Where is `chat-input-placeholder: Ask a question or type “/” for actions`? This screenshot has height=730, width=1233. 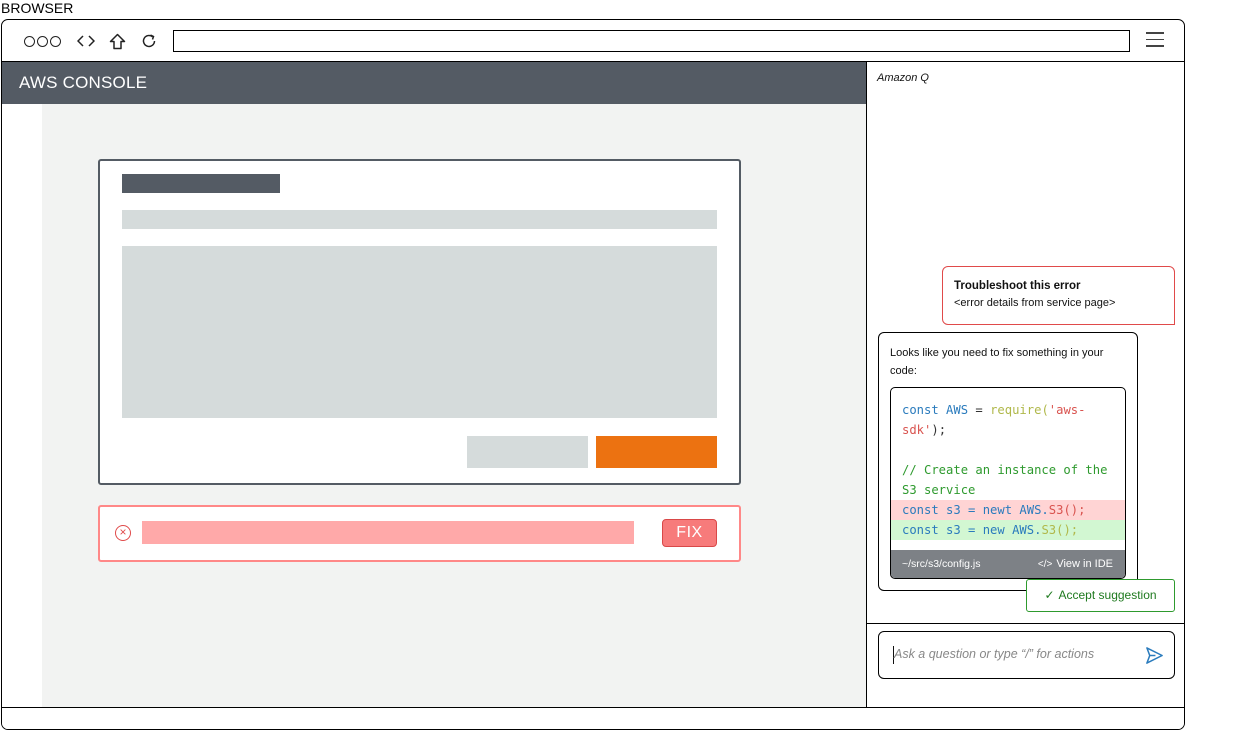 chat-input-placeholder: Ask a question or type “/” for actions is located at coordinates (994, 654).